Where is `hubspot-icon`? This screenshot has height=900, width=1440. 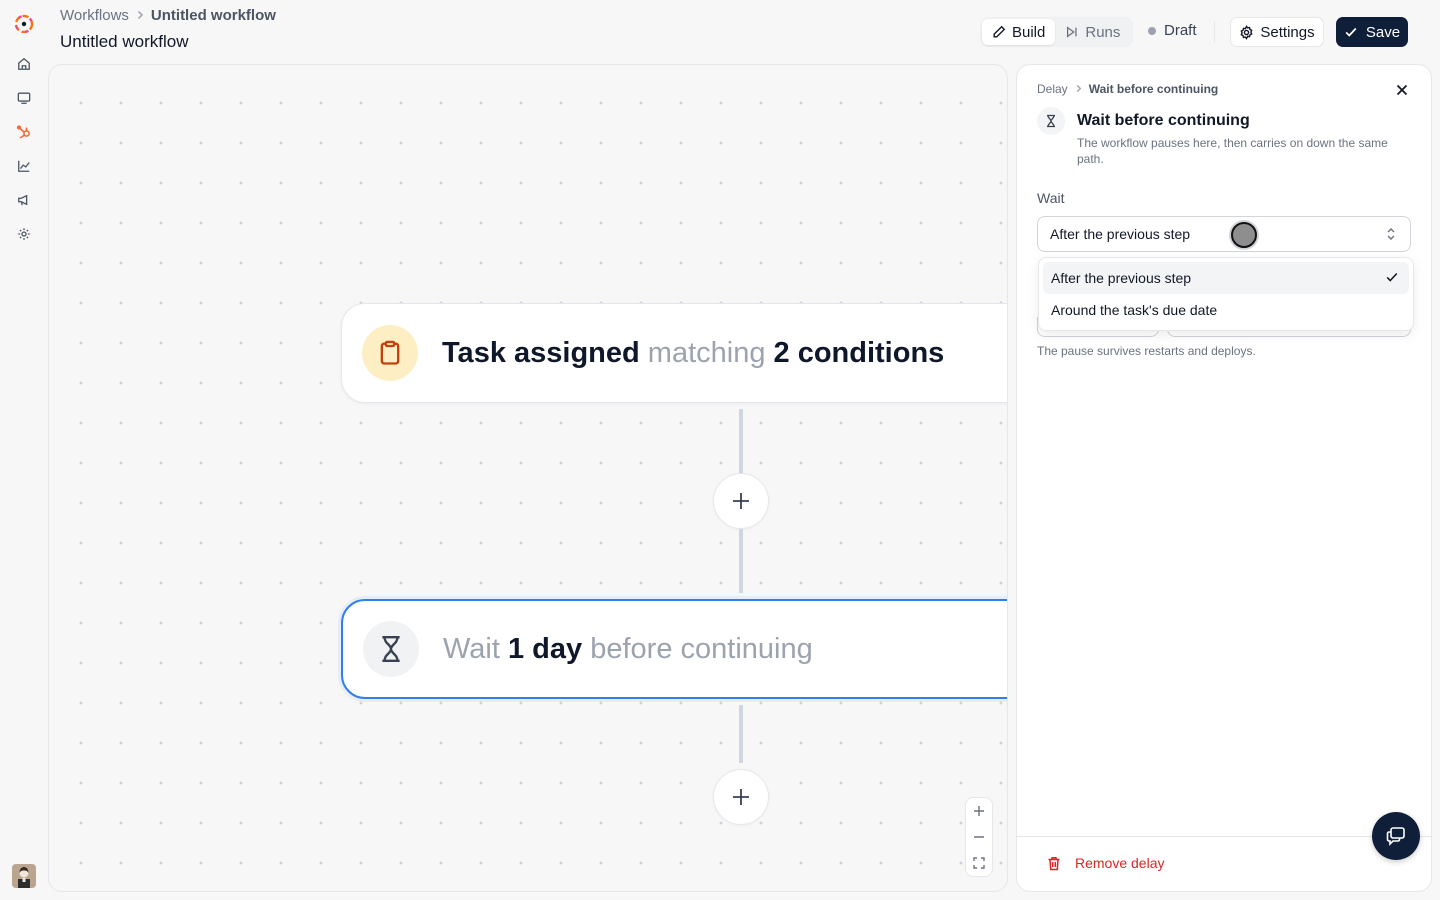
hubspot-icon is located at coordinates (24, 132).